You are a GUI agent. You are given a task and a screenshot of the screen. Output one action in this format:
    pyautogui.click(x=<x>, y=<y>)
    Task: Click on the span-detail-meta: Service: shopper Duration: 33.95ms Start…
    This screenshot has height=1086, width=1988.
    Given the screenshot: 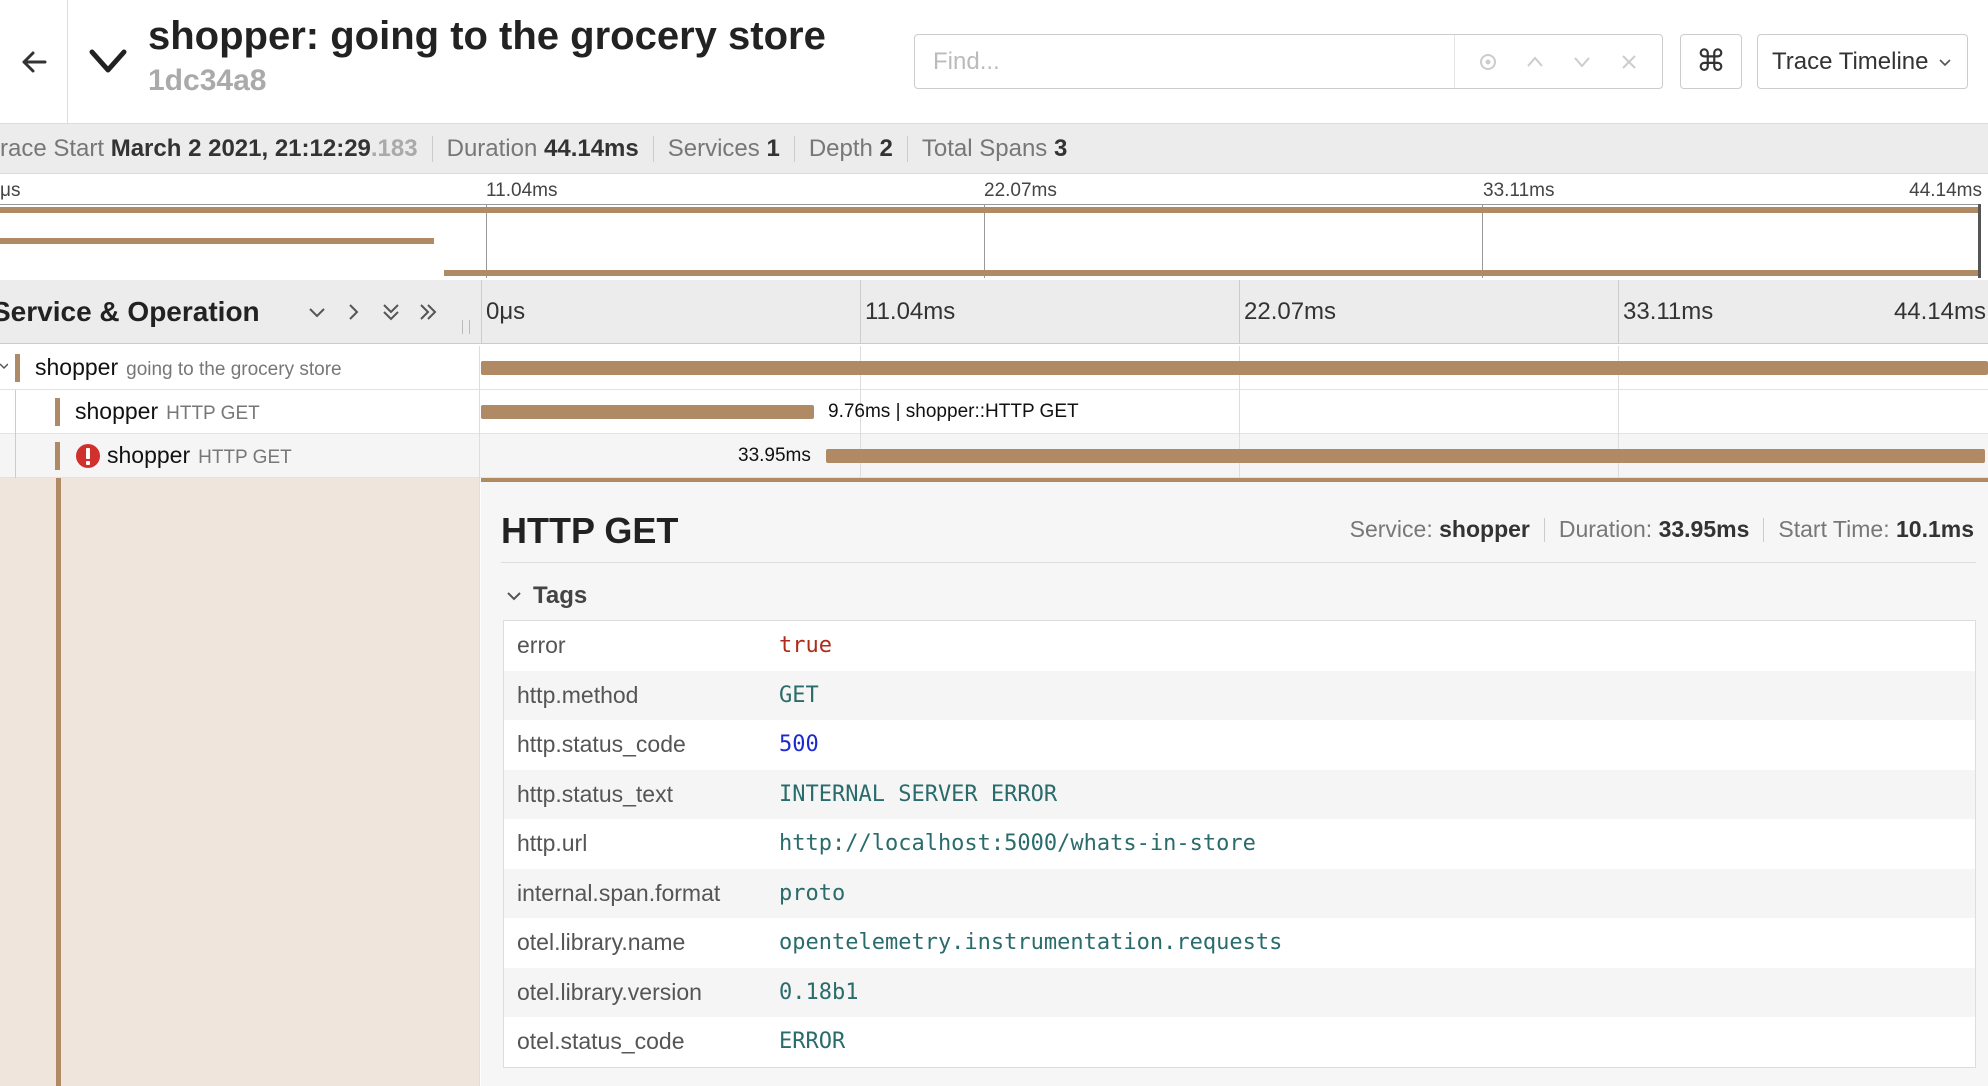 What is the action you would take?
    pyautogui.click(x=1661, y=529)
    